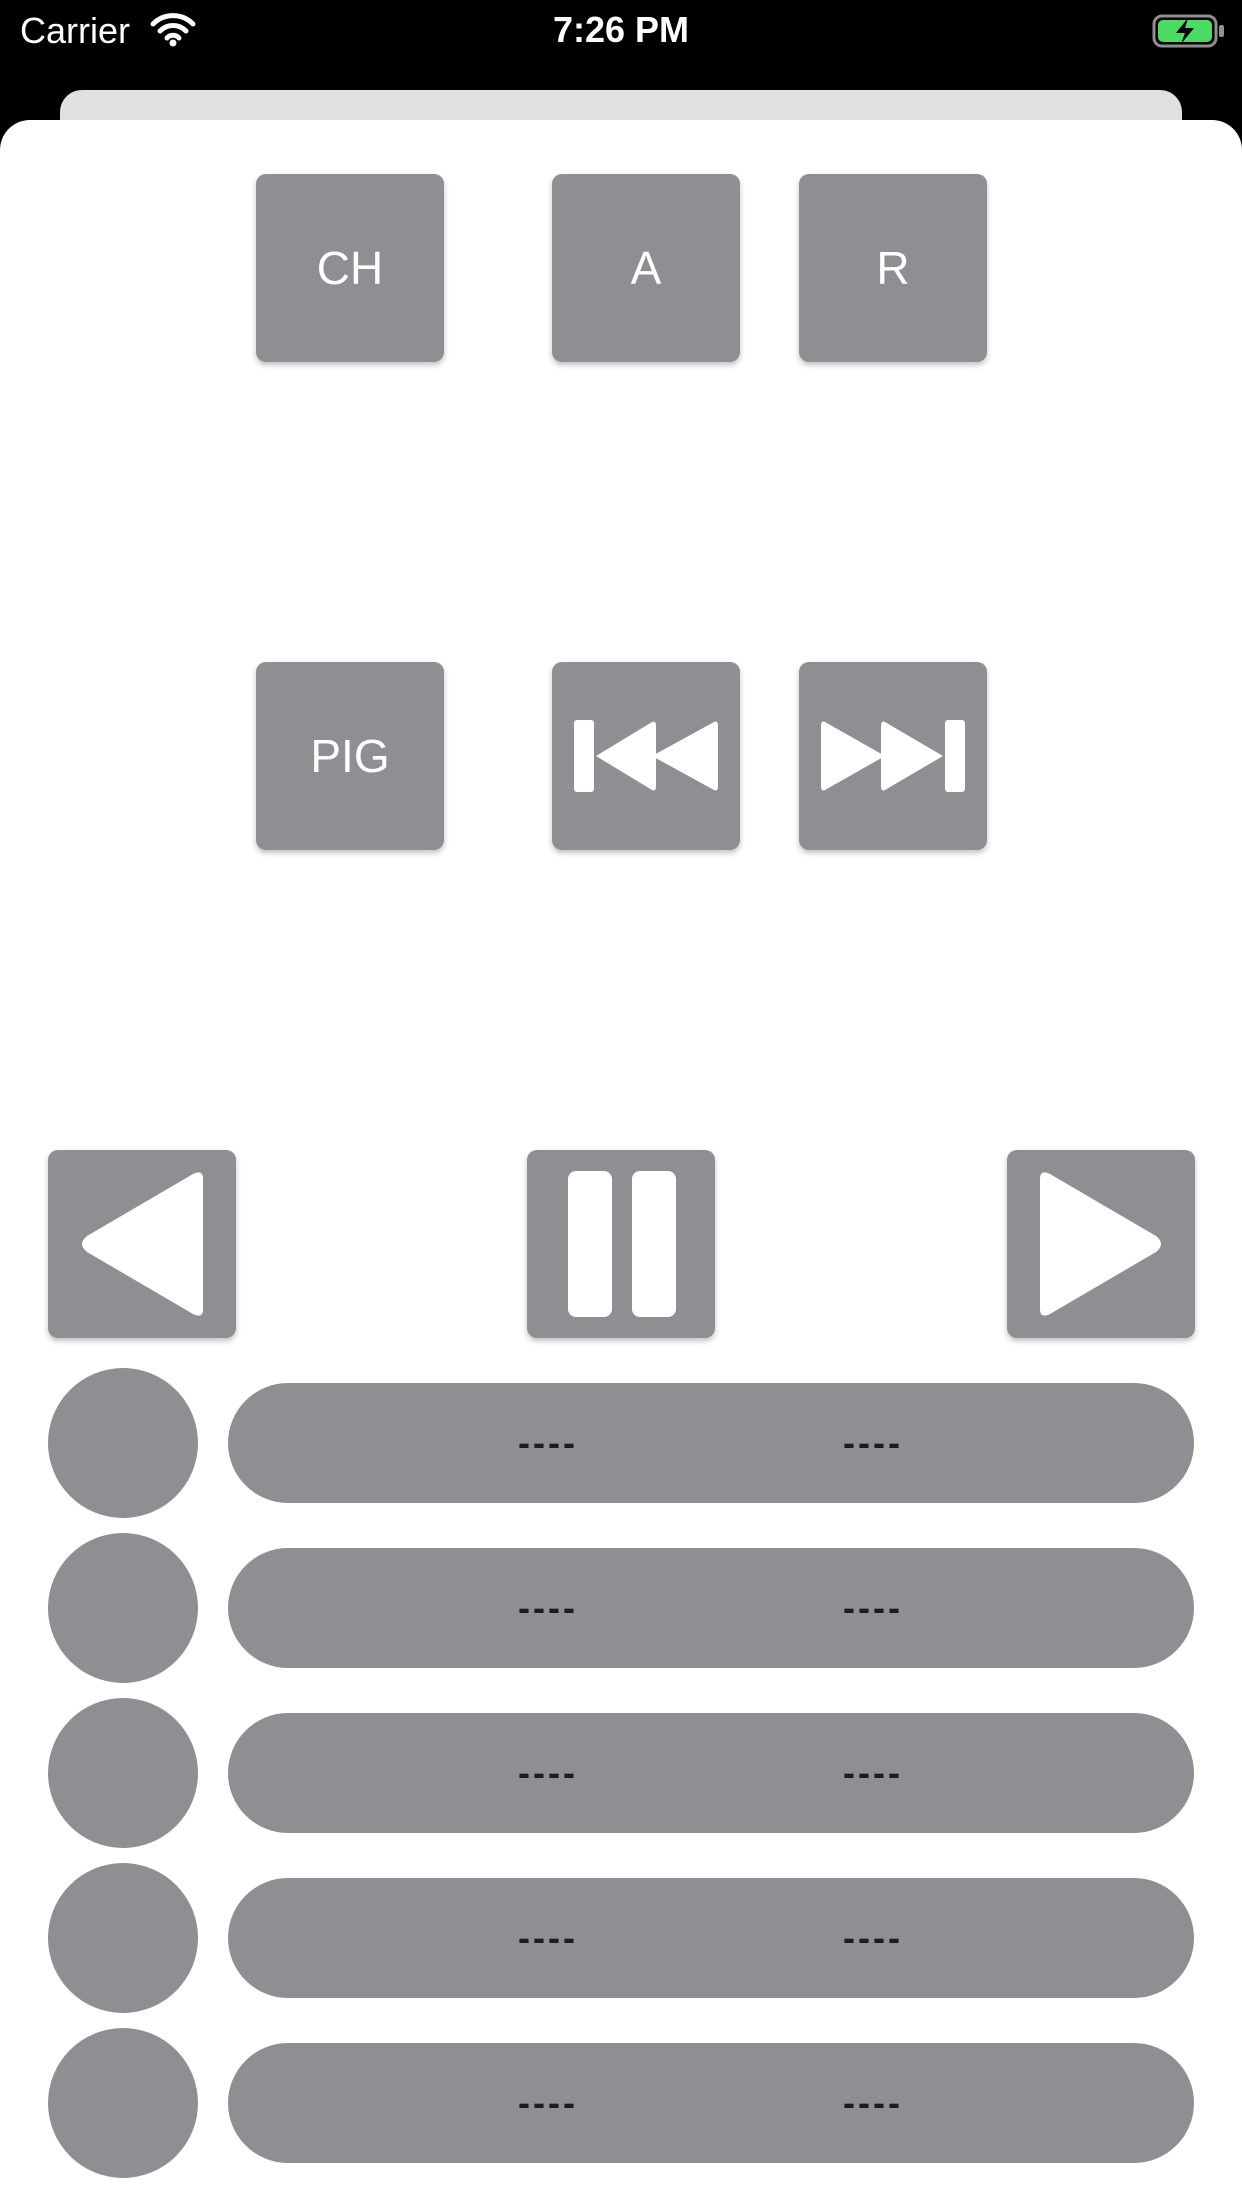 The image size is (1242, 2208). I want to click on triangle-left-icon, so click(142, 1244).